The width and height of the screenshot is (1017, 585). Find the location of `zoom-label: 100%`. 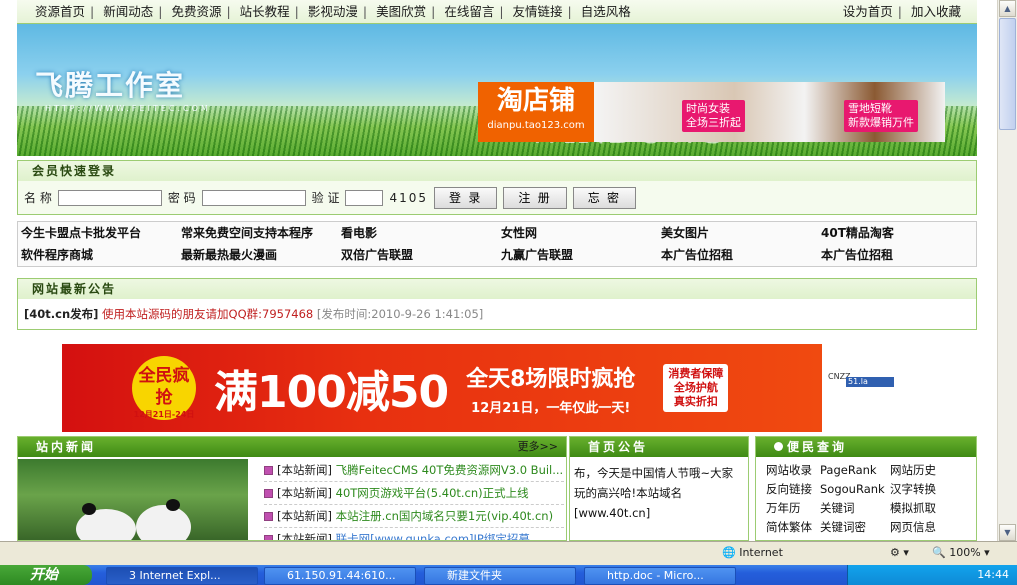

zoom-label: 100% is located at coordinates (965, 552).